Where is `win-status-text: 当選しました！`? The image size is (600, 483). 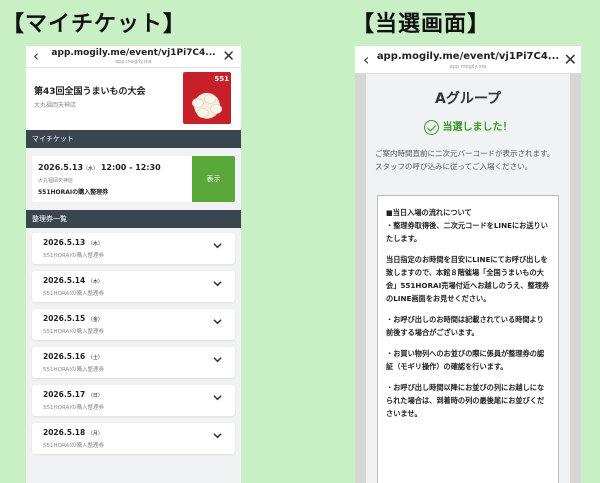
win-status-text: 当選しました！ is located at coordinates (477, 127).